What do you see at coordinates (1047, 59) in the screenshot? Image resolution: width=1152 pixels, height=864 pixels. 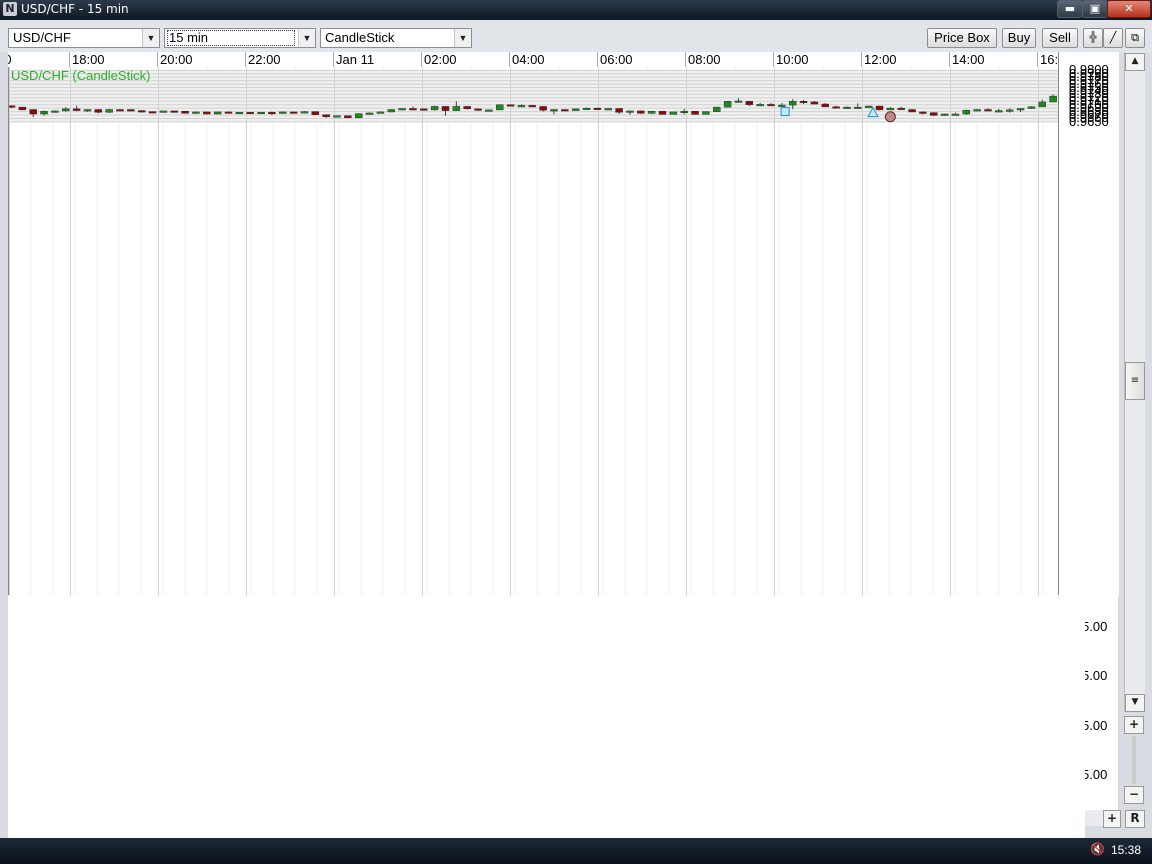 I see `time-axis-label: 16:` at bounding box center [1047, 59].